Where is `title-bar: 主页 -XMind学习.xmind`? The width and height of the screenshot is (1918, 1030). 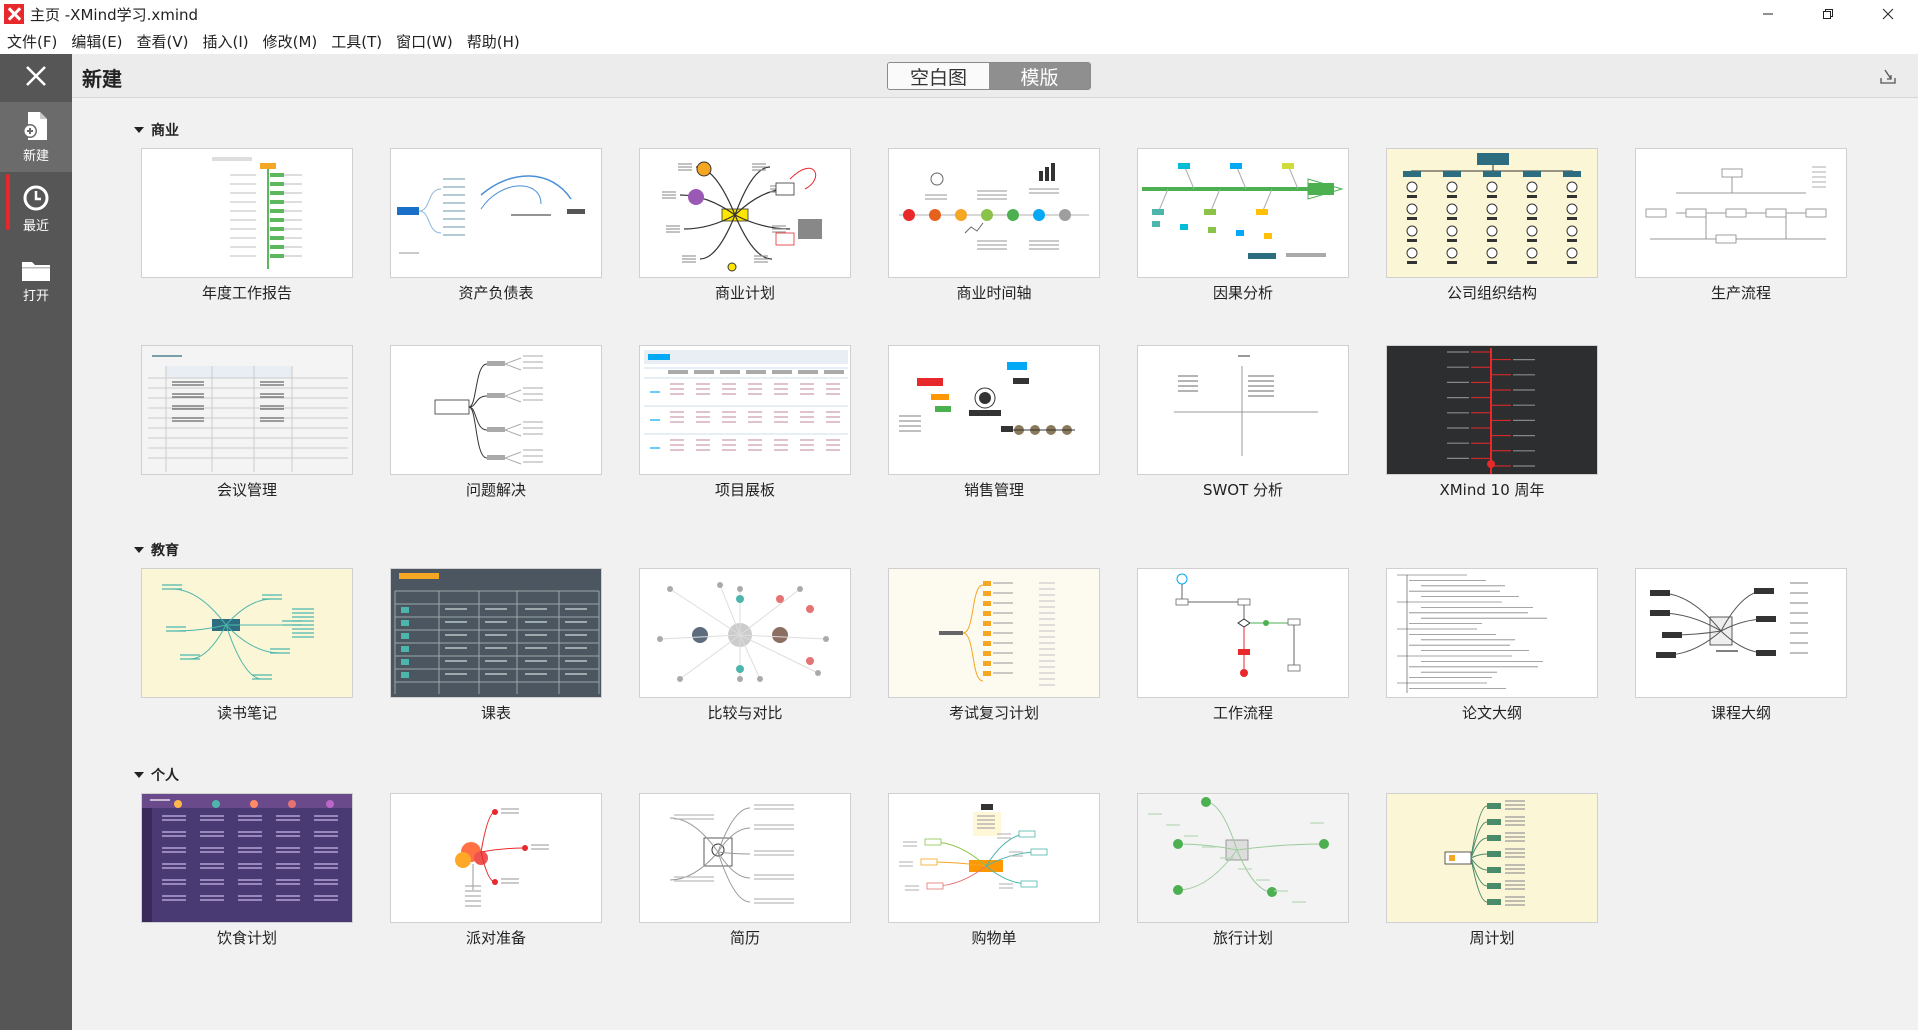
title-bar: 主页 -XMind学习.xmind is located at coordinates (959, 14).